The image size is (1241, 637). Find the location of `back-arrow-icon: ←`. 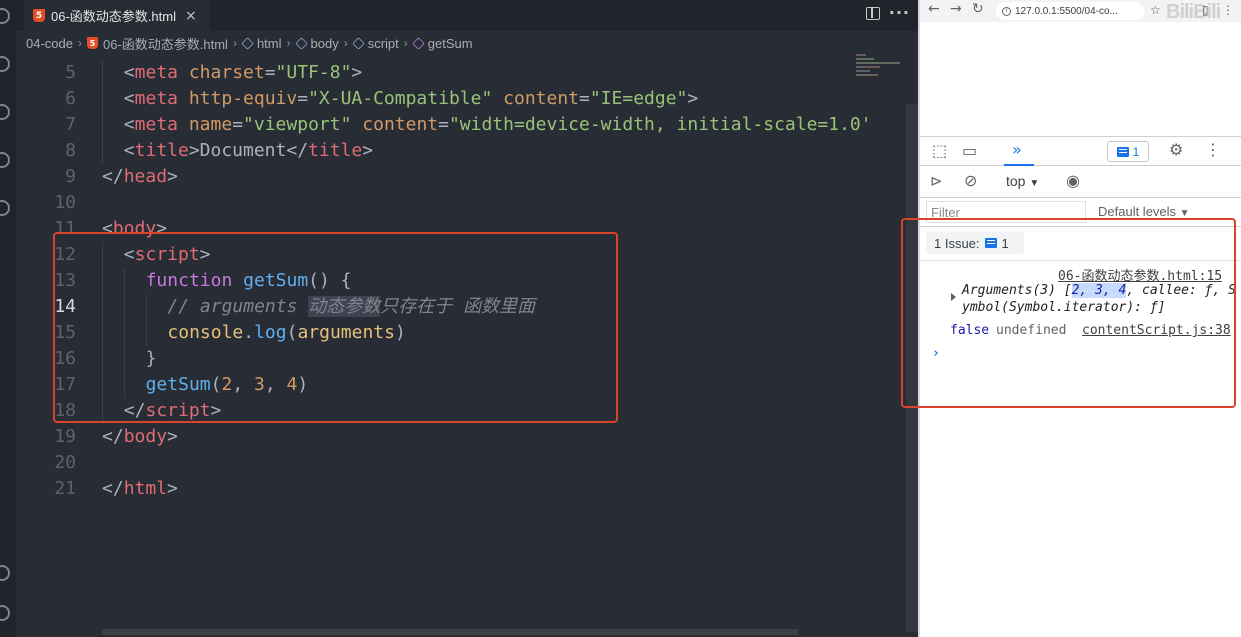

back-arrow-icon: ← is located at coordinates (934, 9).